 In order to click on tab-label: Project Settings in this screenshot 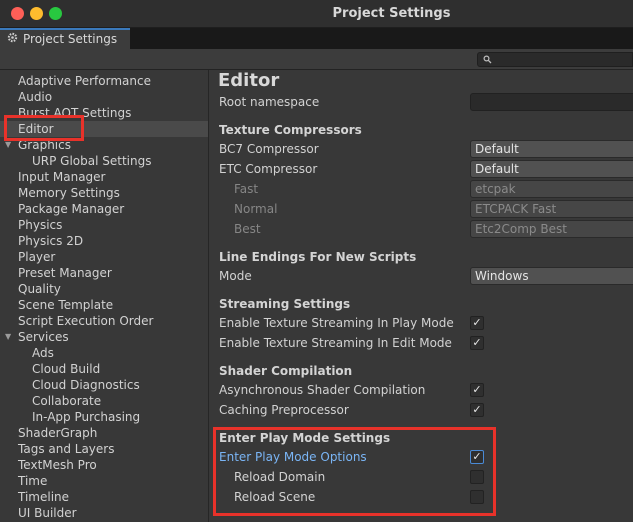, I will do `click(70, 39)`.